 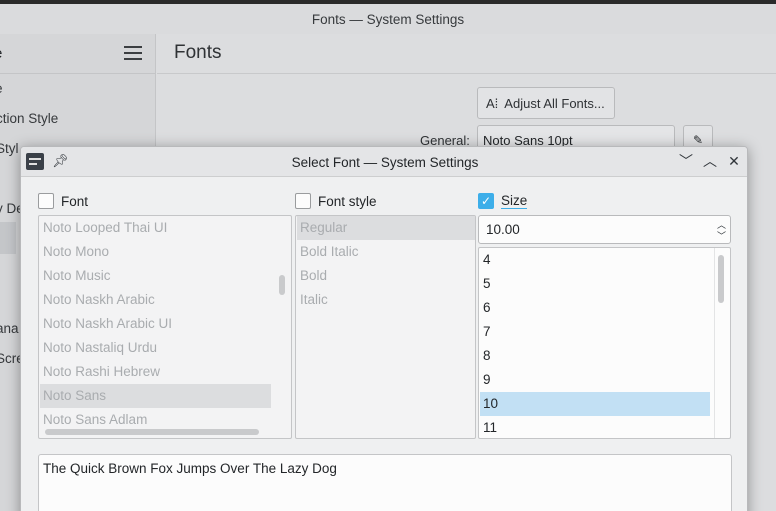 I want to click on chevron-up-icon: ︿, so click(x=710, y=161).